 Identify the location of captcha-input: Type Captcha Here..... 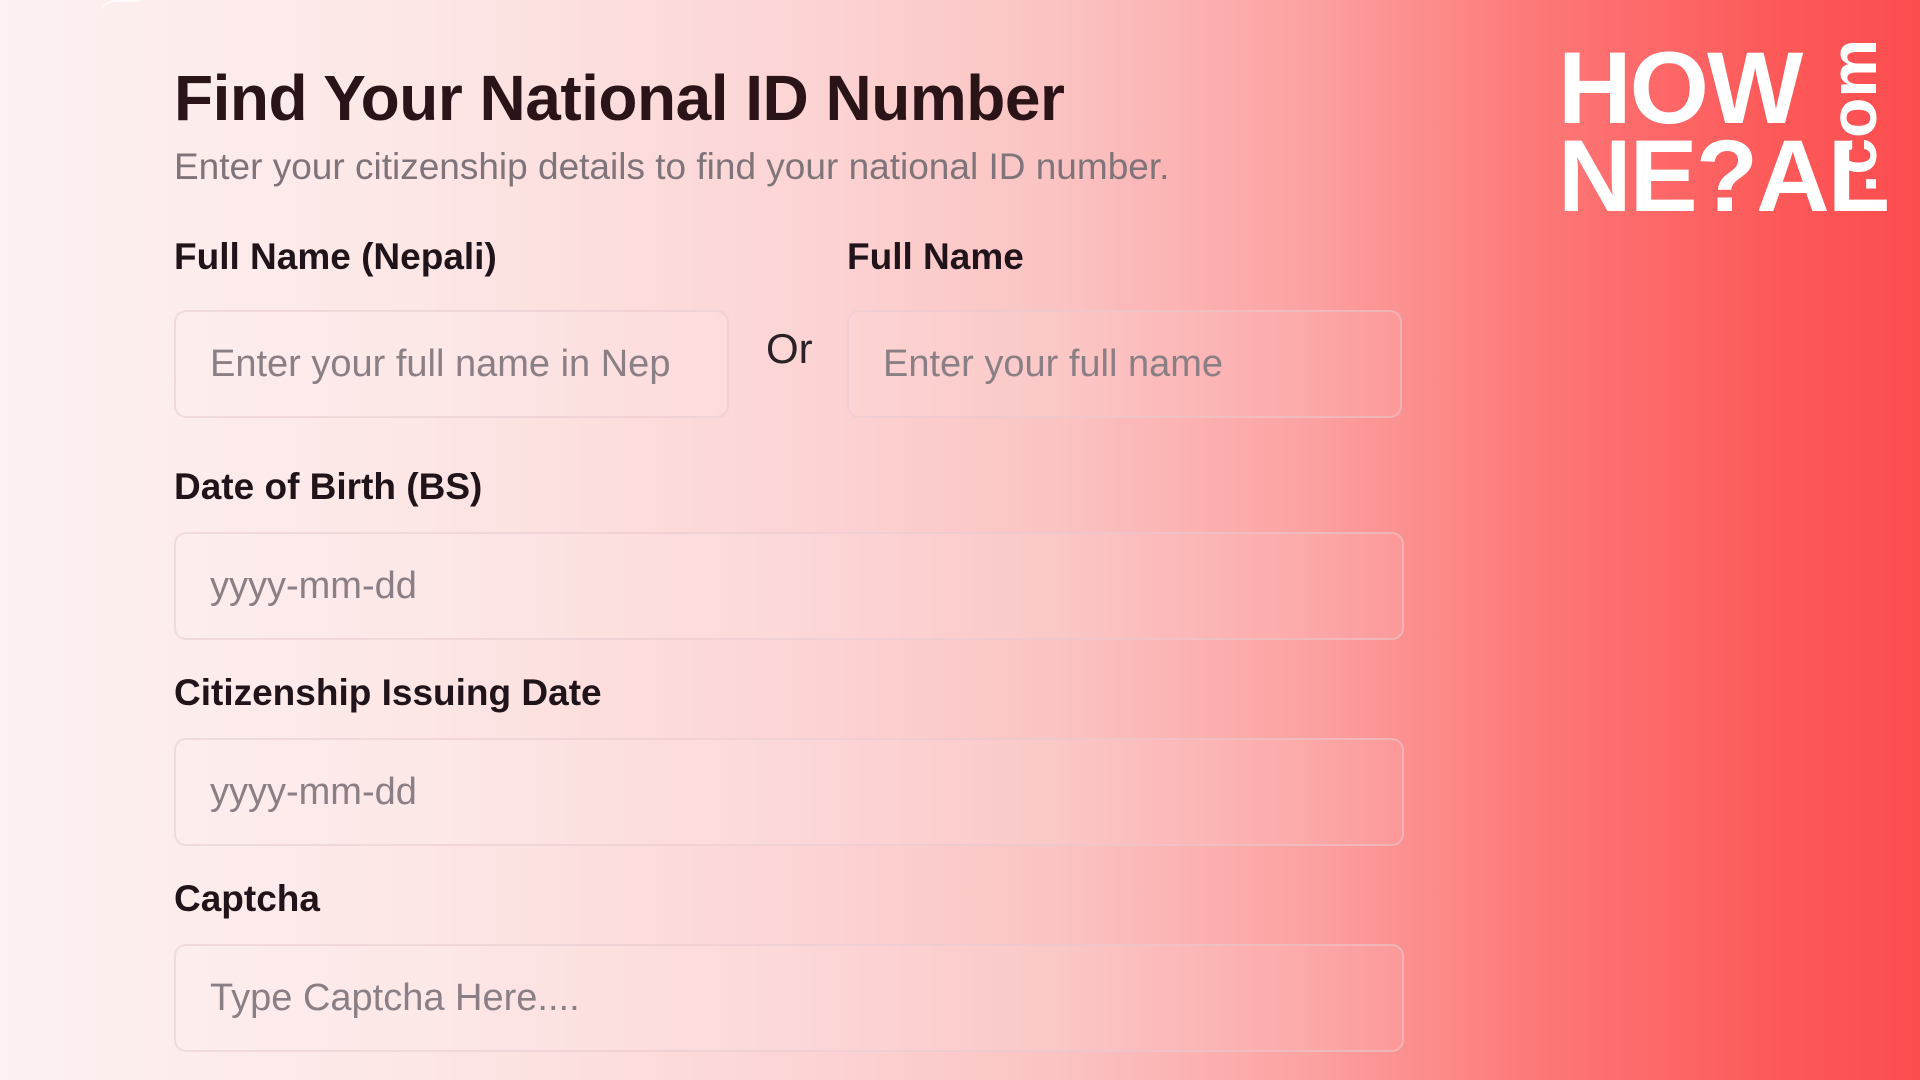
(789, 998).